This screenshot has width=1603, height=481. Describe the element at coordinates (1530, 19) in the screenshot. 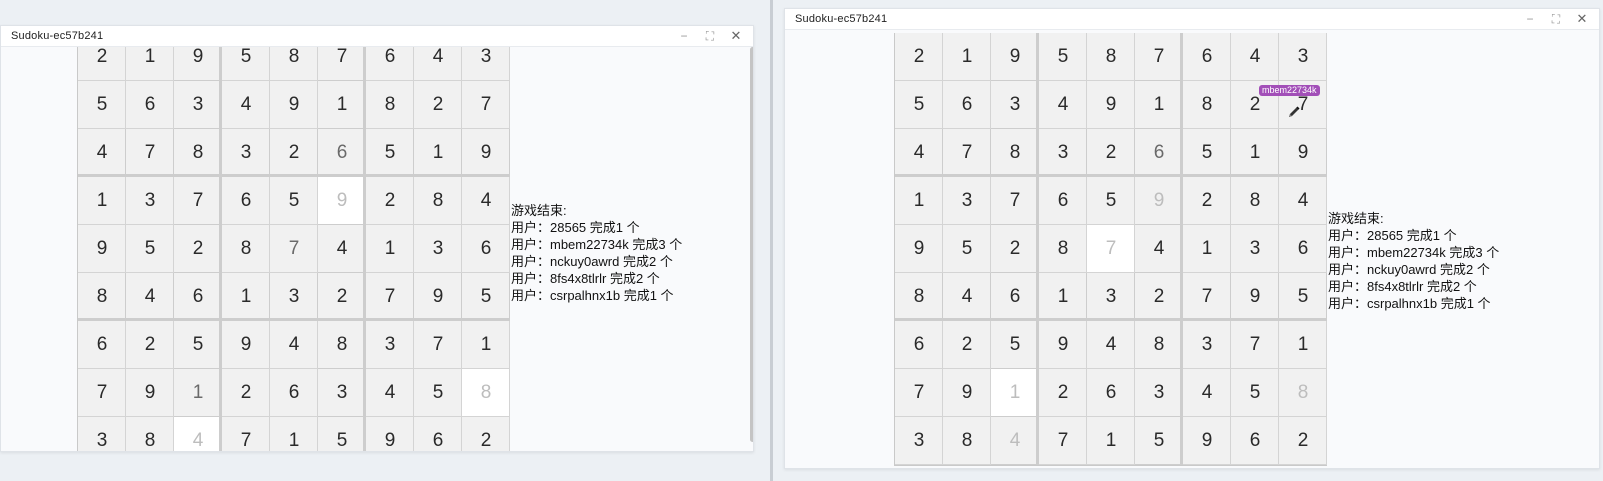

I see `minimize-icon: −` at that location.